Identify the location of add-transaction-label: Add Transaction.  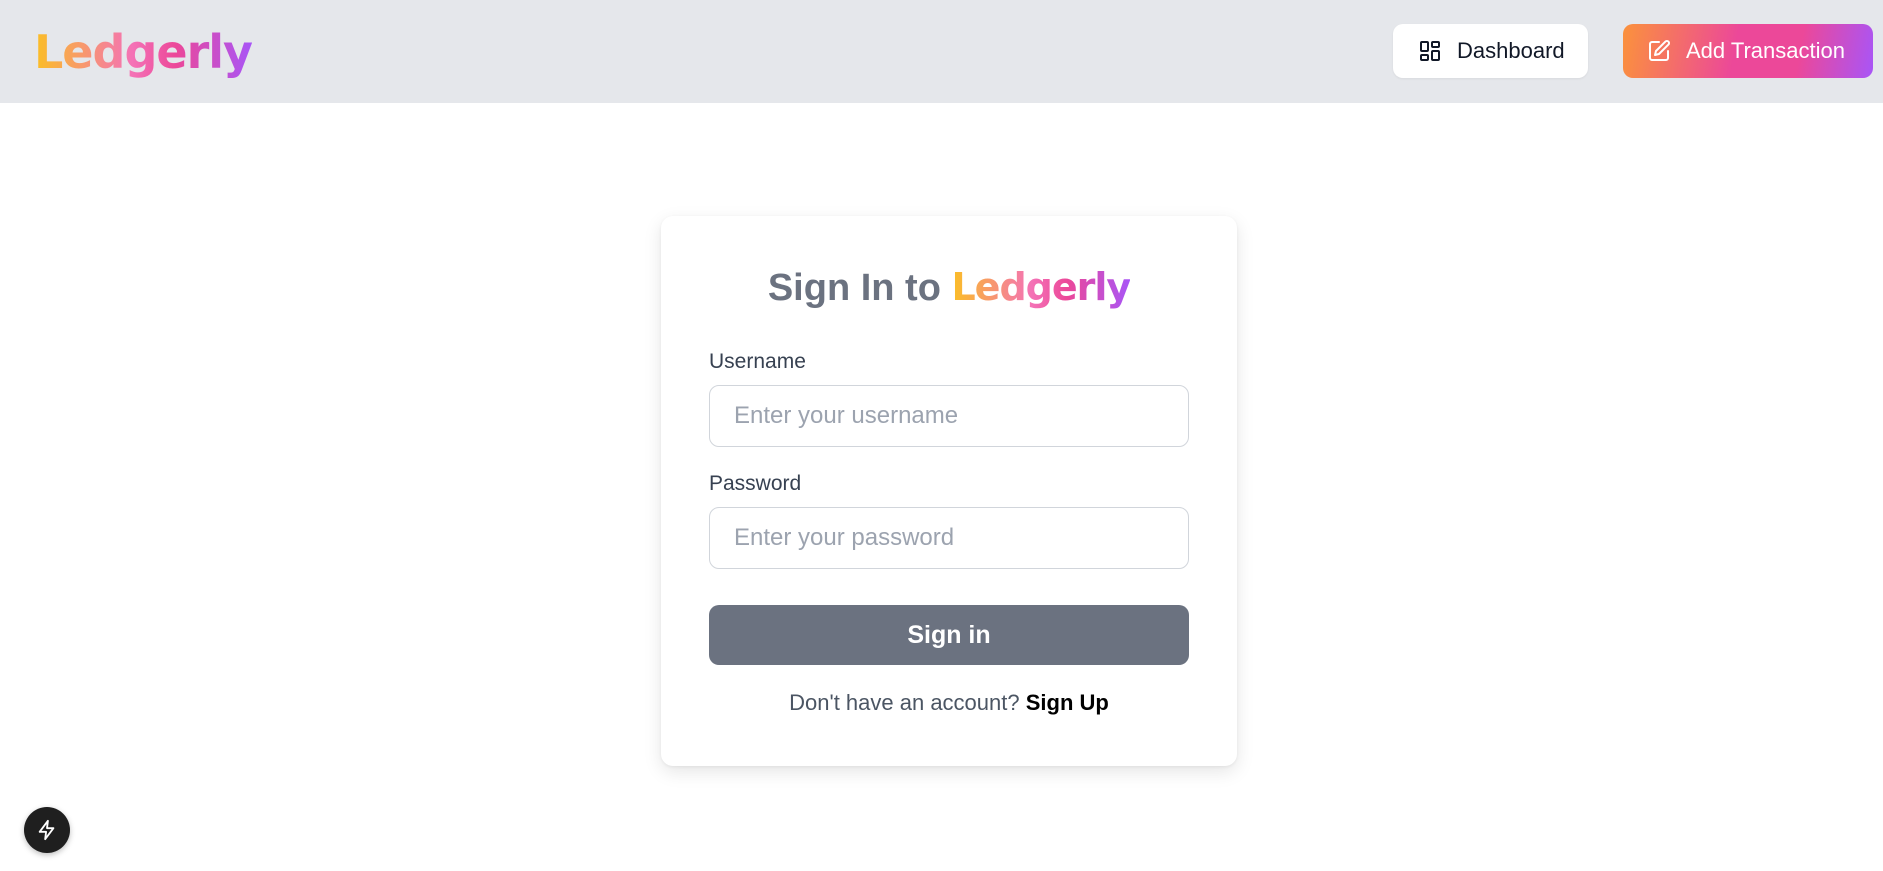
(1765, 50).